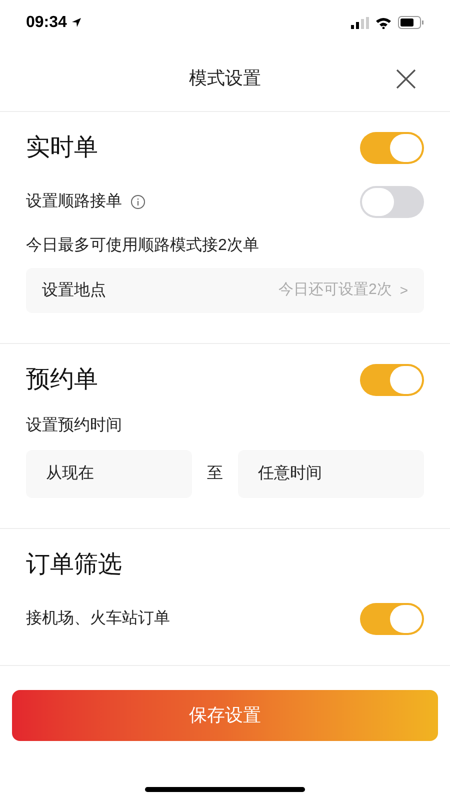  Describe the element at coordinates (98, 618) in the screenshot. I see `setting-label: 接机场、火车站订单` at that location.